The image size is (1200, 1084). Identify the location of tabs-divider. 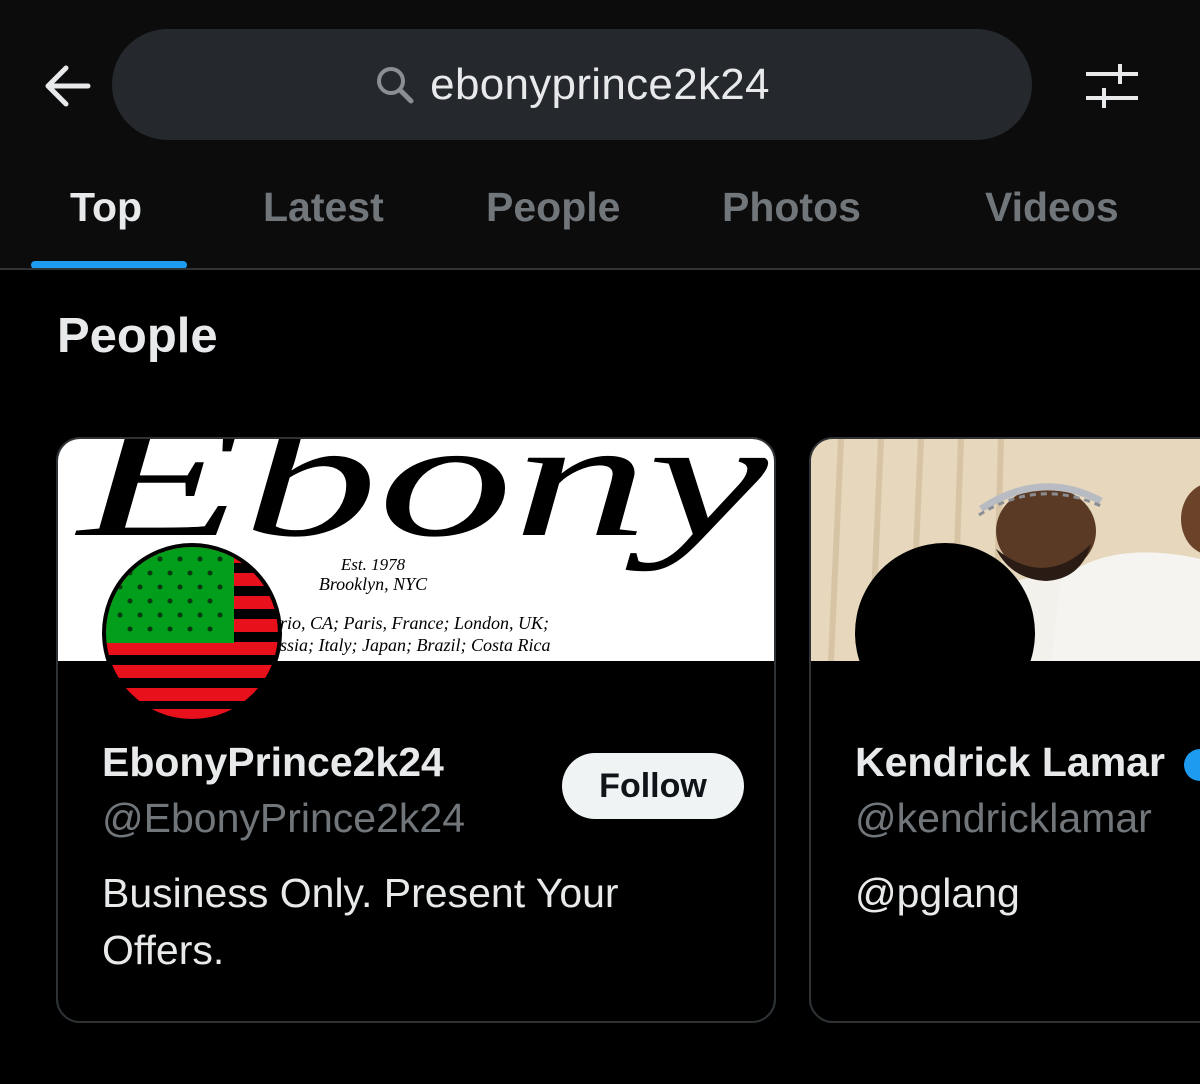
(600, 269).